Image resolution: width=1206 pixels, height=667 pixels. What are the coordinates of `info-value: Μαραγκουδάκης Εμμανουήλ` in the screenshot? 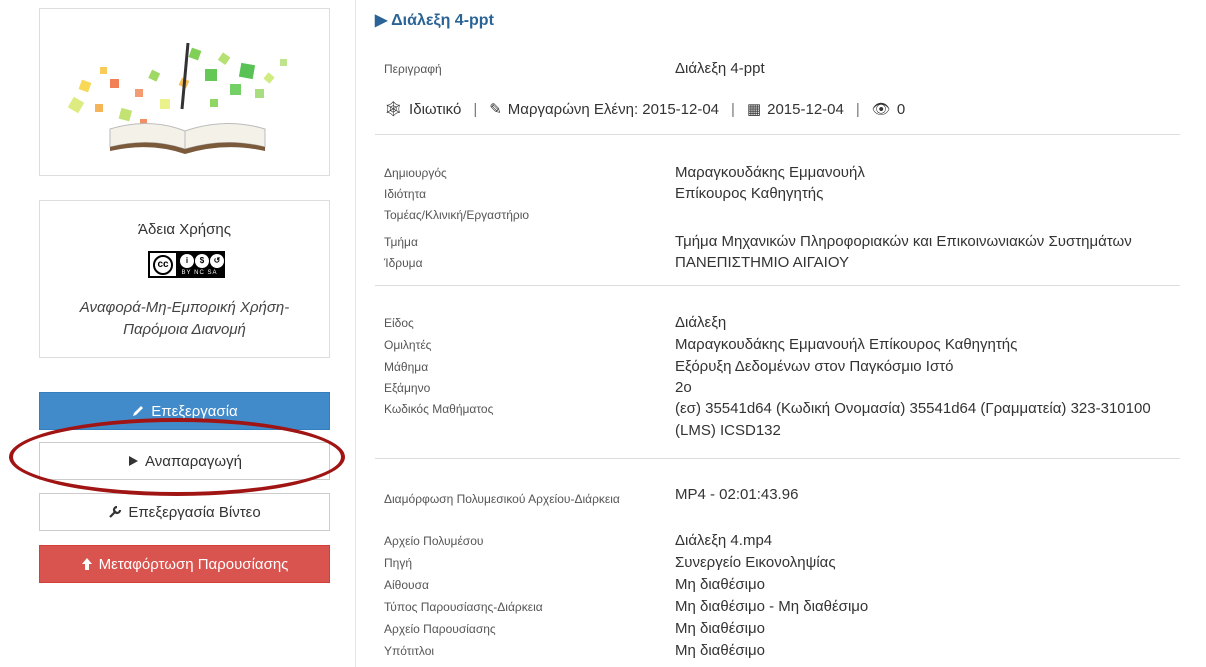 It's located at (770, 172).